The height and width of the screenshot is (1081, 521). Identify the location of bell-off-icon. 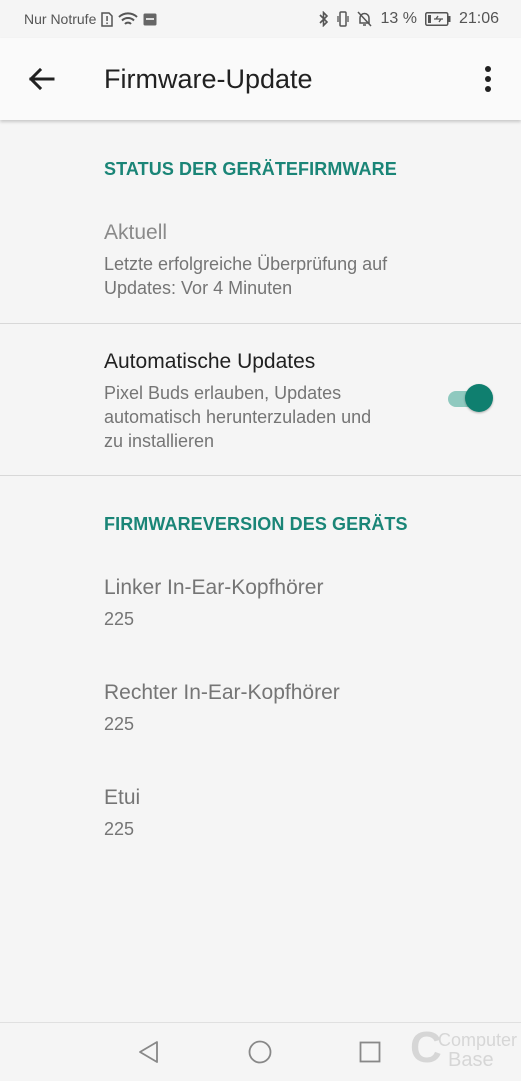
(365, 19).